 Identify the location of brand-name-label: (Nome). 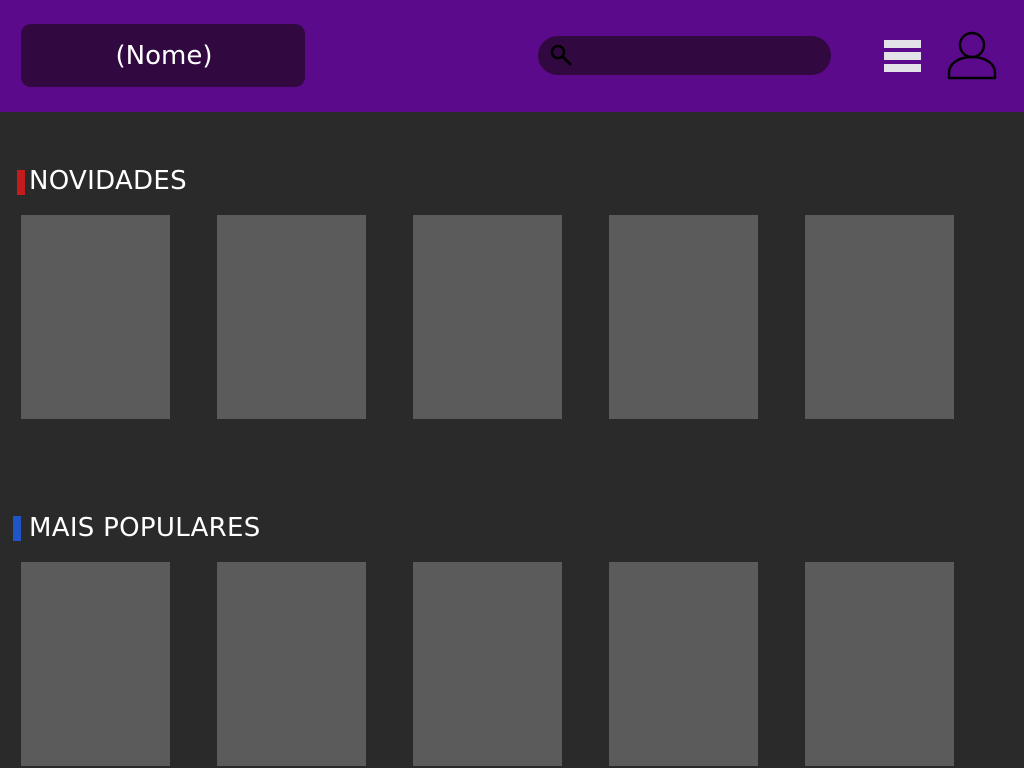
(164, 55).